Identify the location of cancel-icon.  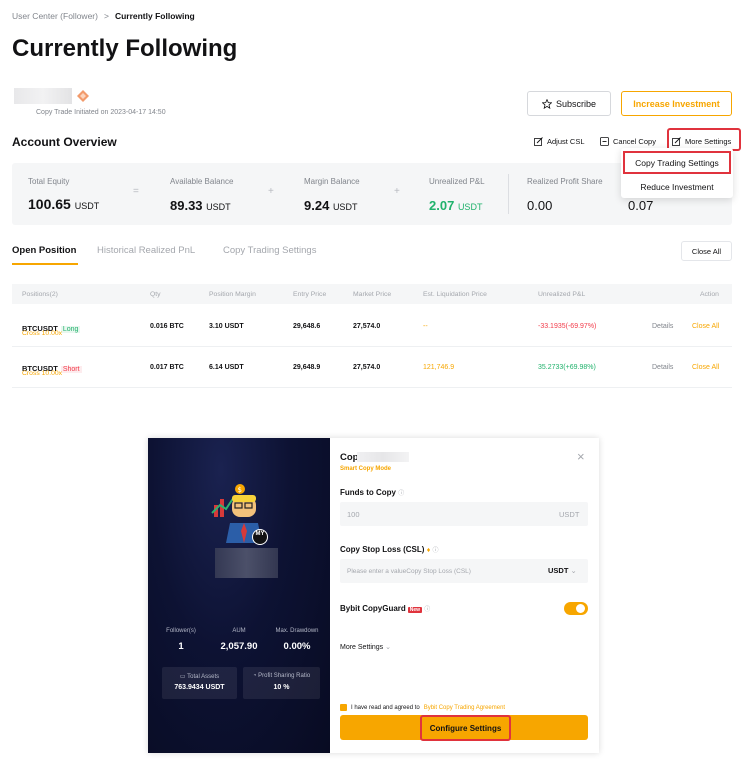
(604, 141).